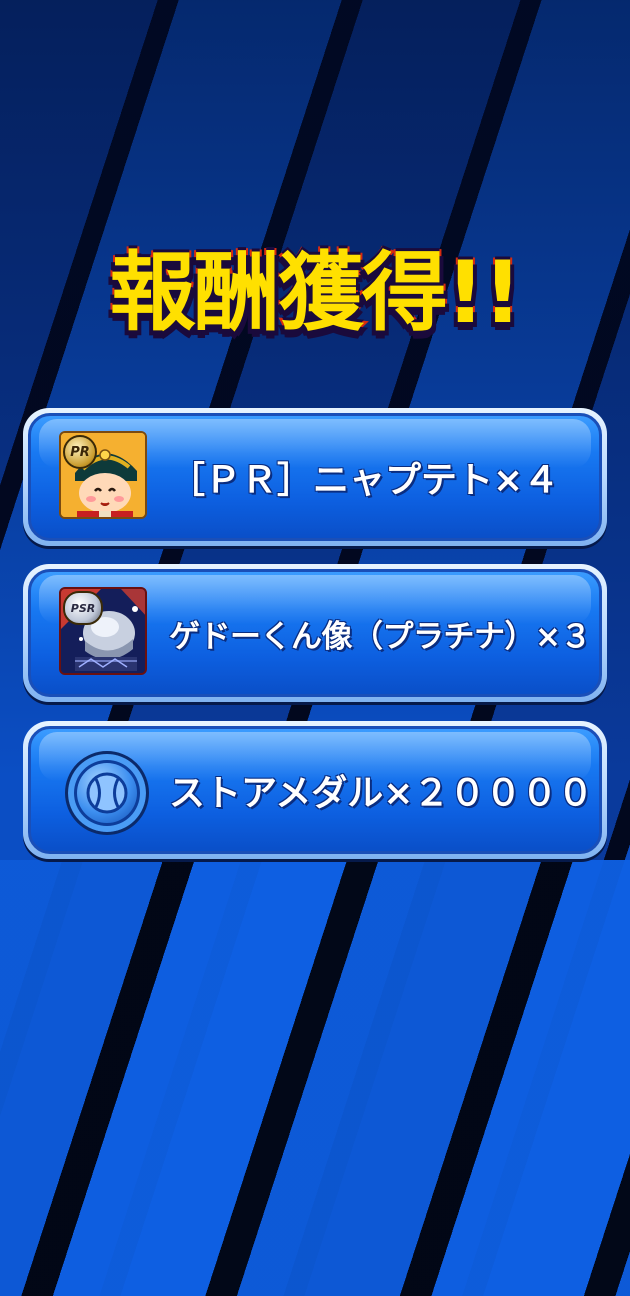 The image size is (630, 1296). What do you see at coordinates (364, 480) in the screenshot?
I see `reward-label: ［ＰＲ］ニャプテト×４` at bounding box center [364, 480].